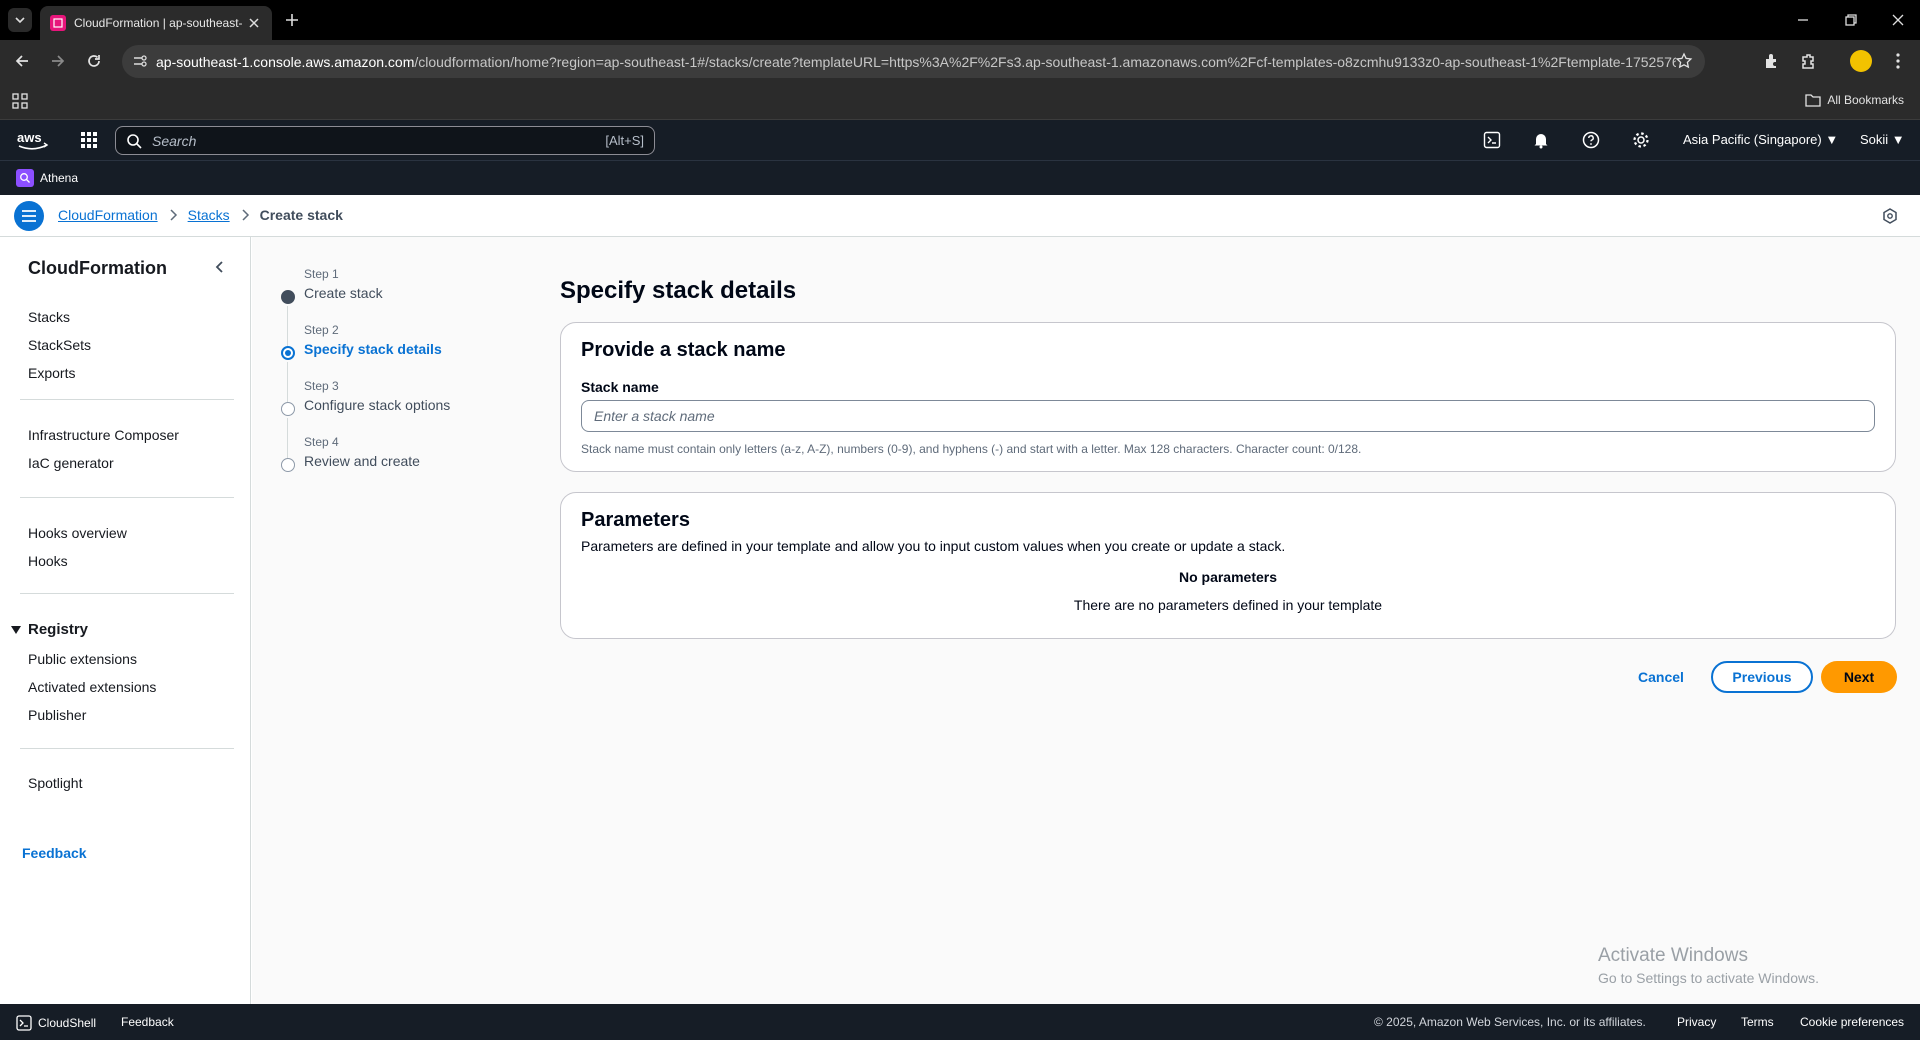  What do you see at coordinates (388, 418) in the screenshot?
I see `wizard-step-3: Step 3 Configure stack options` at bounding box center [388, 418].